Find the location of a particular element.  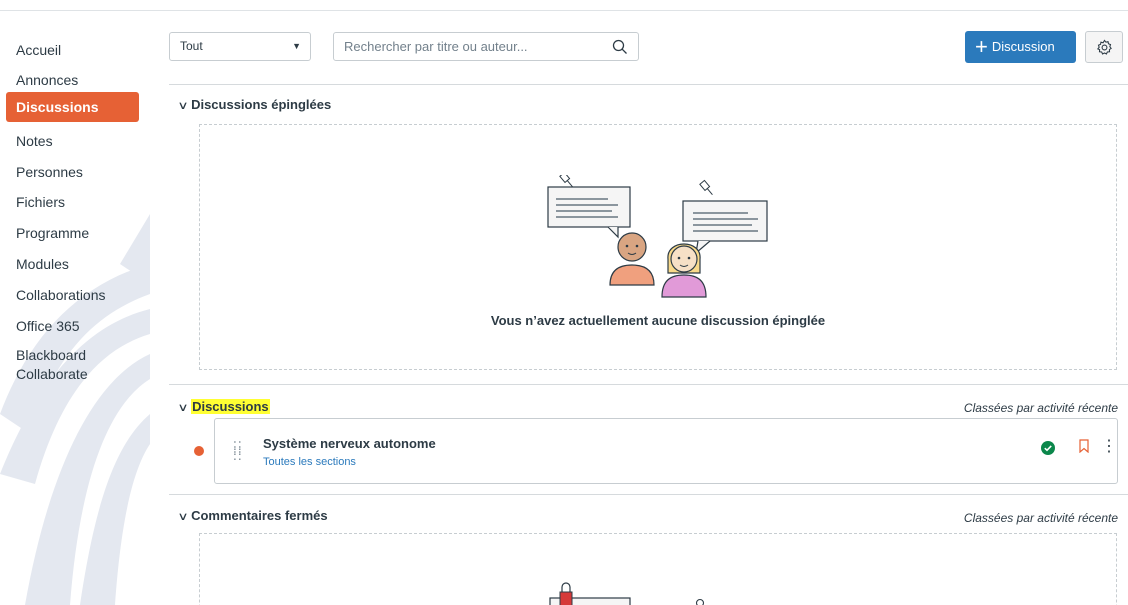

closed-empty-state is located at coordinates (658, 569).